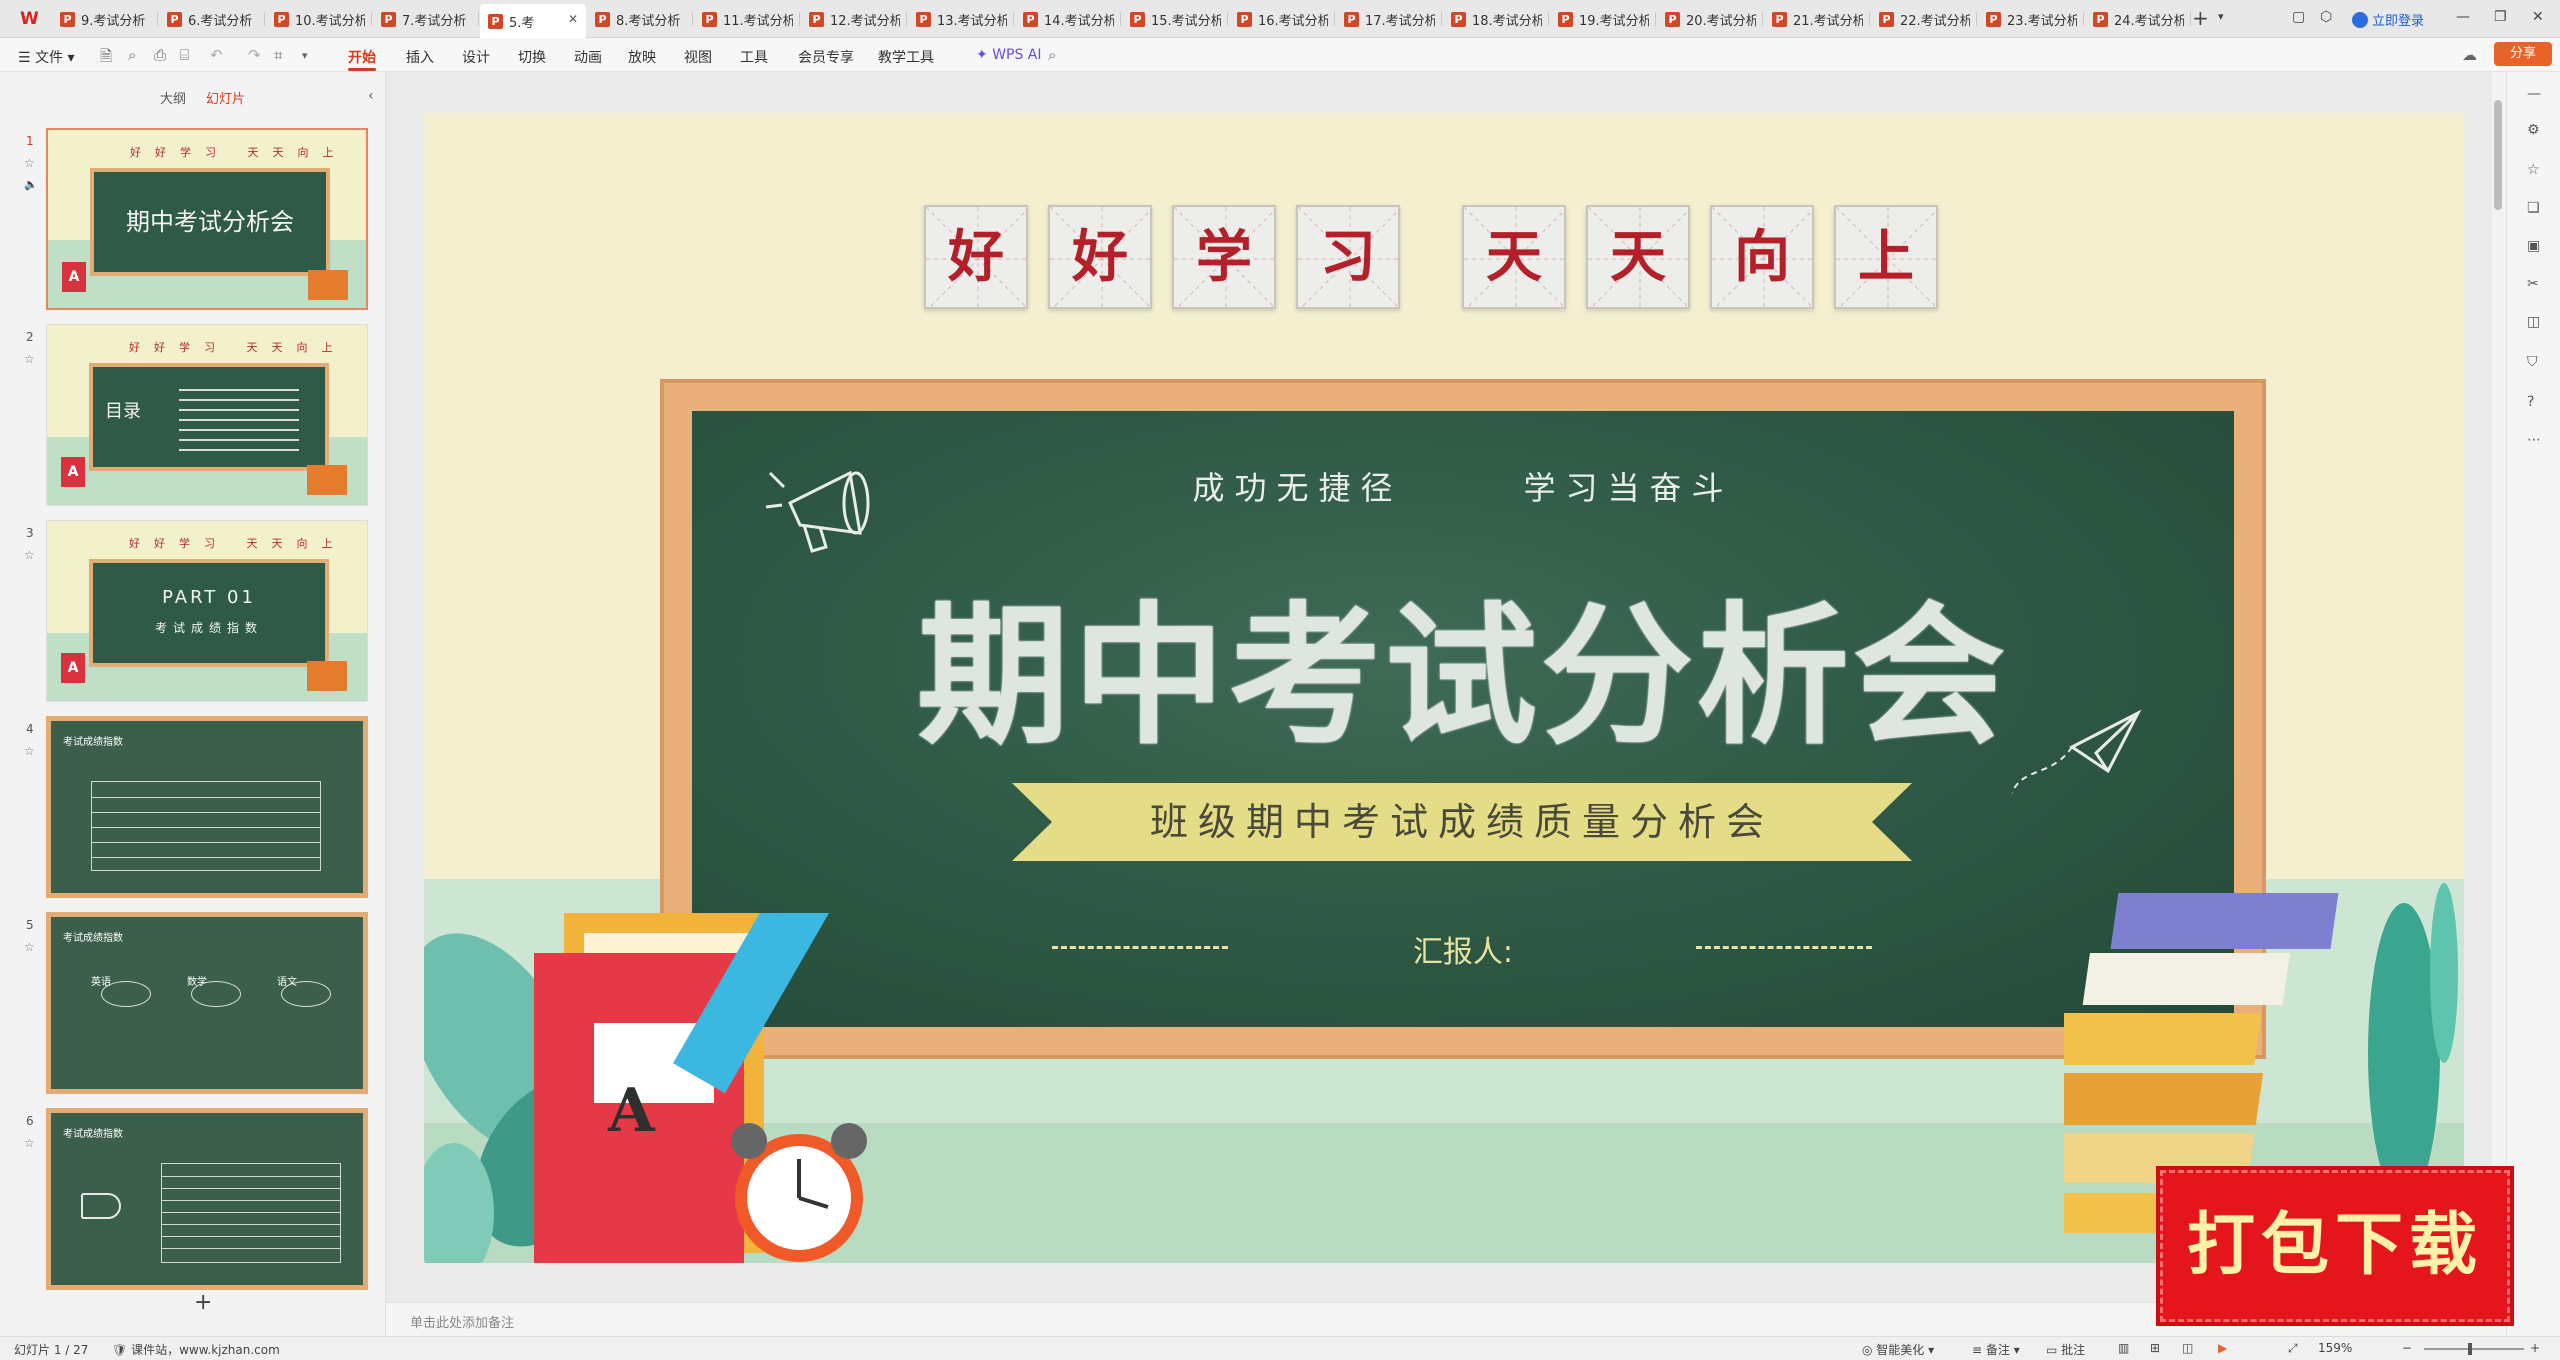  Describe the element at coordinates (420, 57) in the screenshot. I see `ribbon-tab: 插入` at that location.